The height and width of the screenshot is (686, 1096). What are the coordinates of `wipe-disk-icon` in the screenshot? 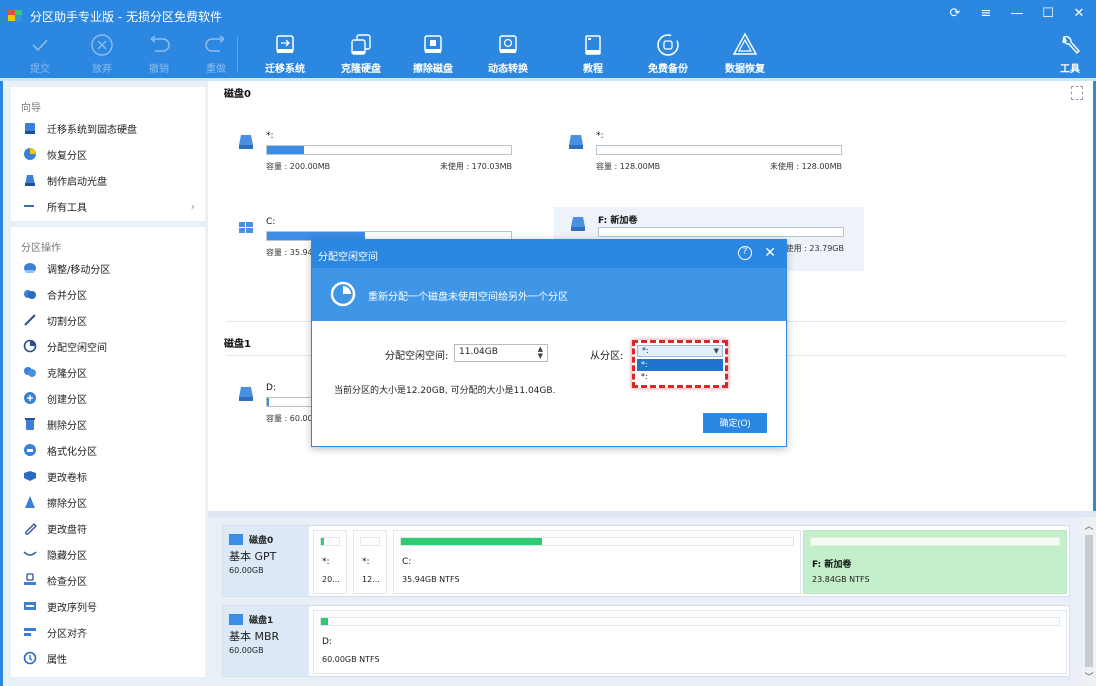 It's located at (433, 45).